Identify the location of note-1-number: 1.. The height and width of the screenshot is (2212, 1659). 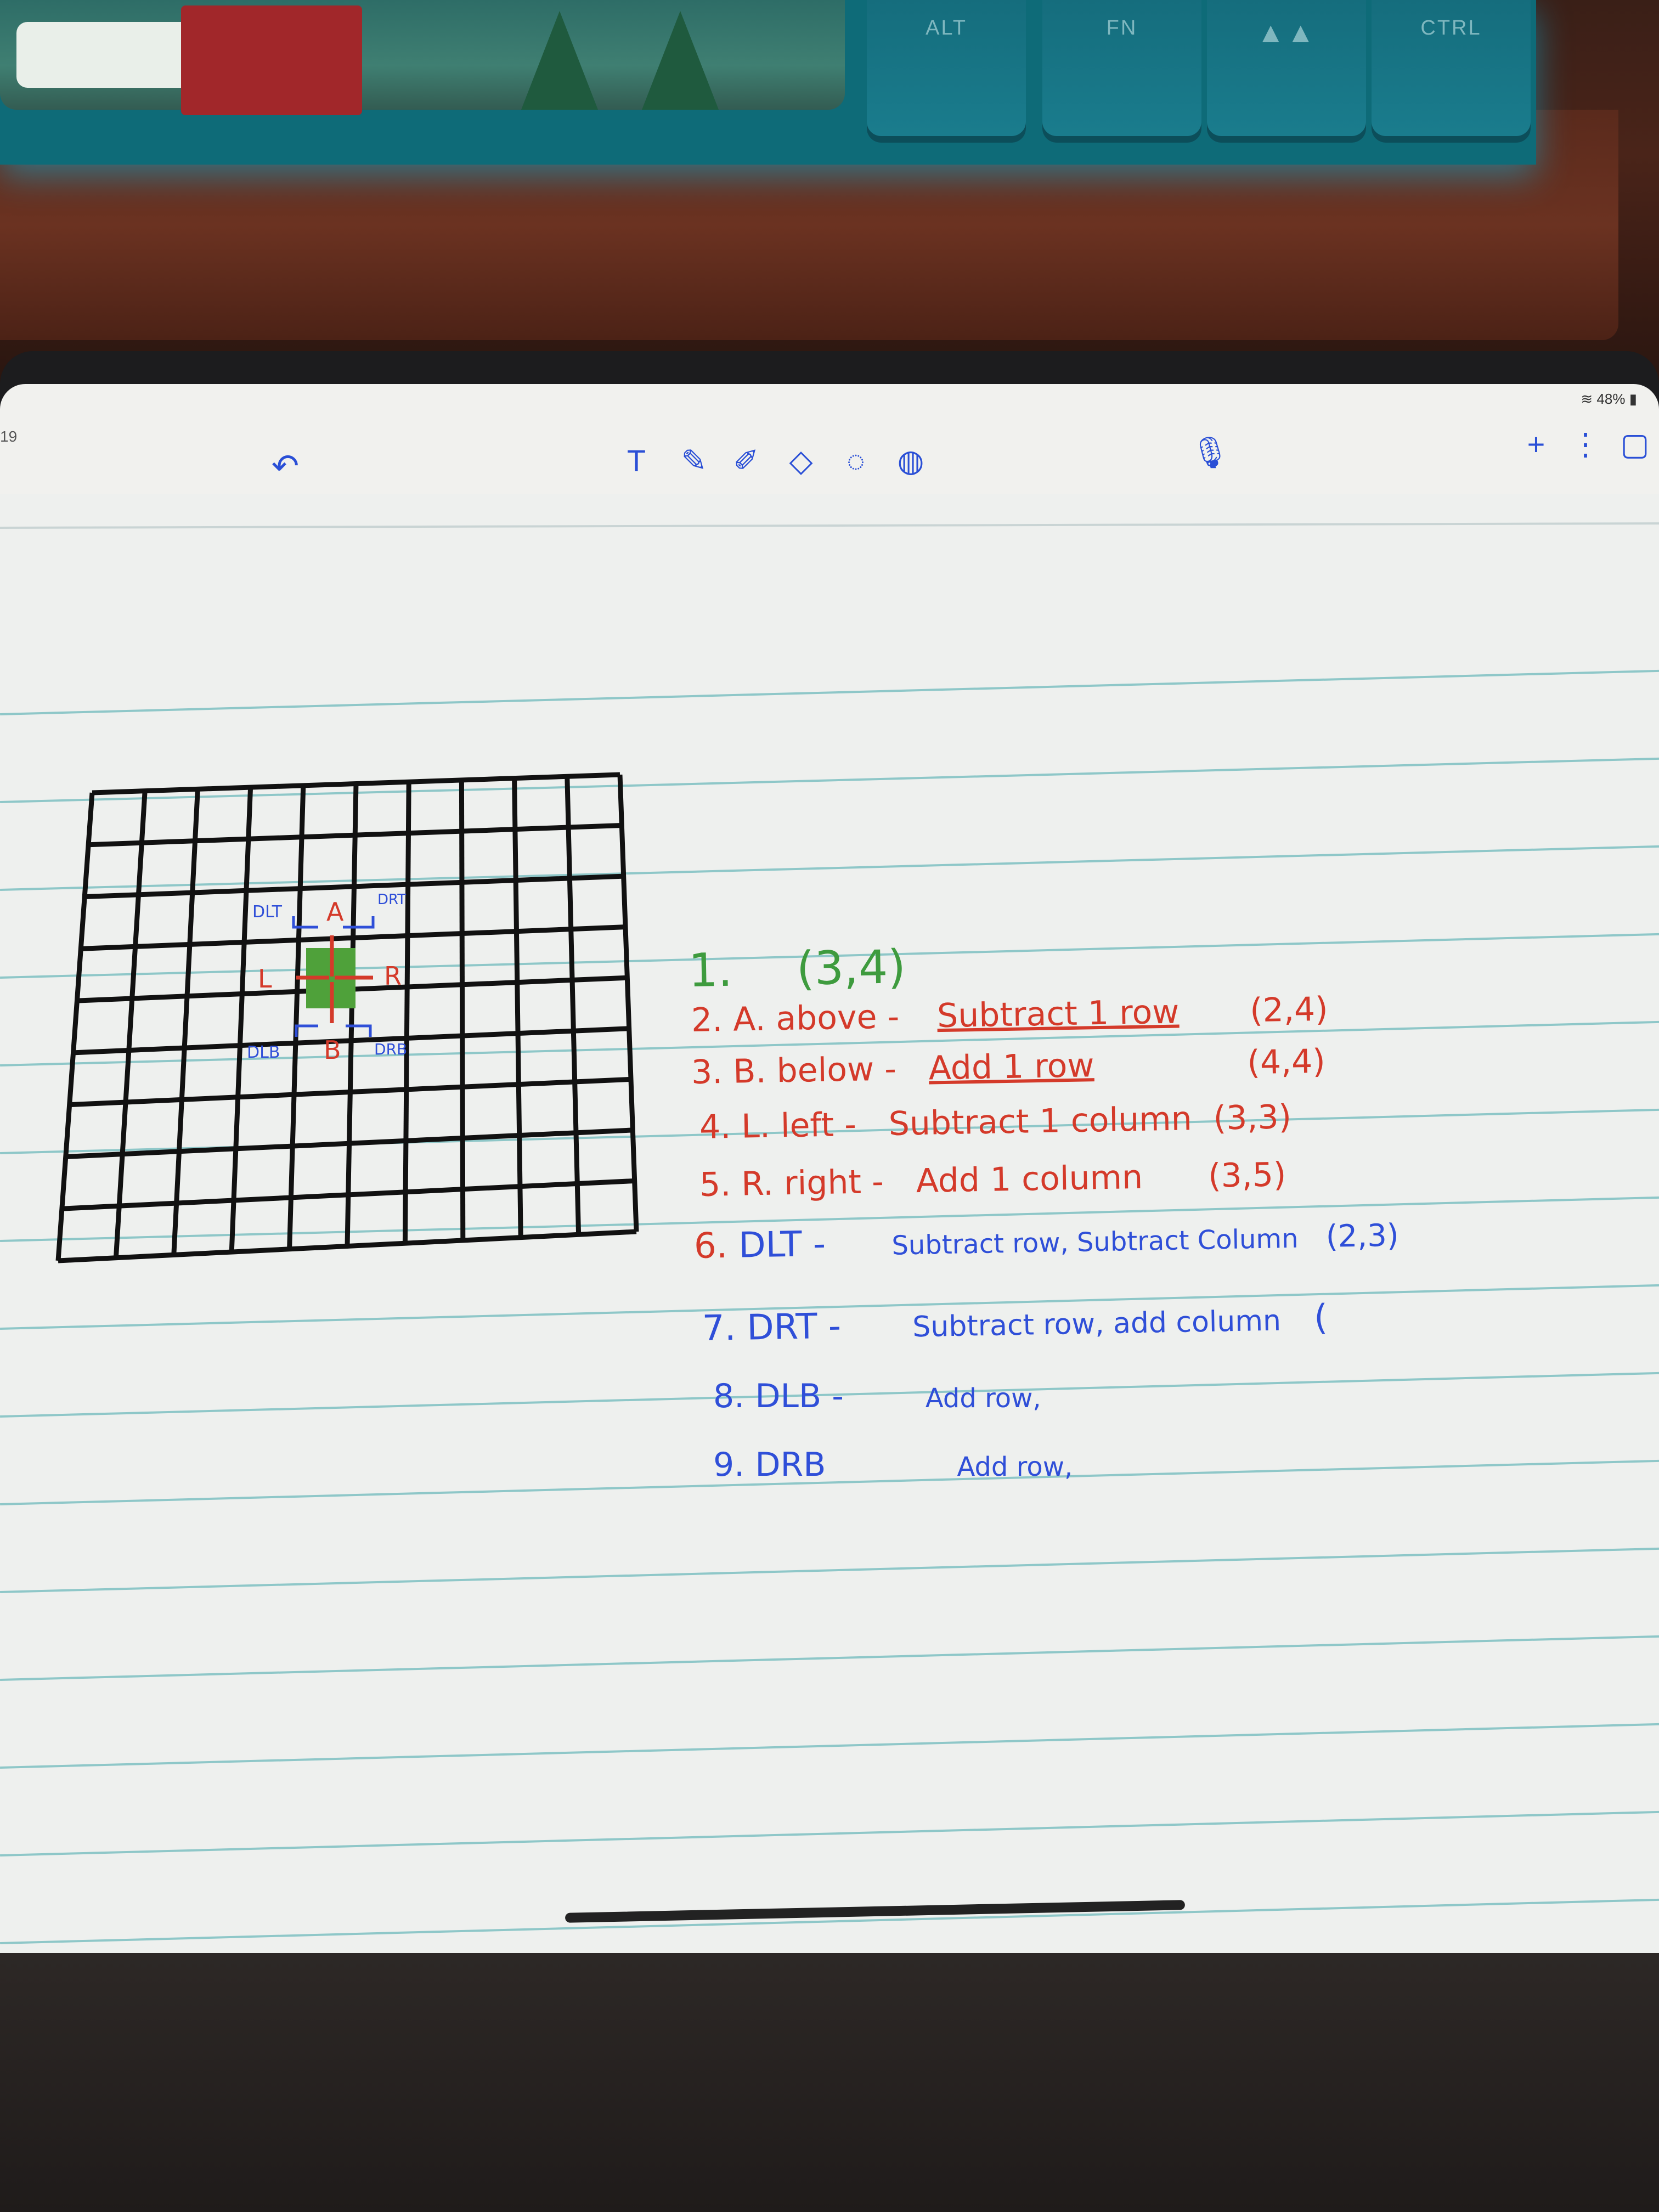
(711, 970).